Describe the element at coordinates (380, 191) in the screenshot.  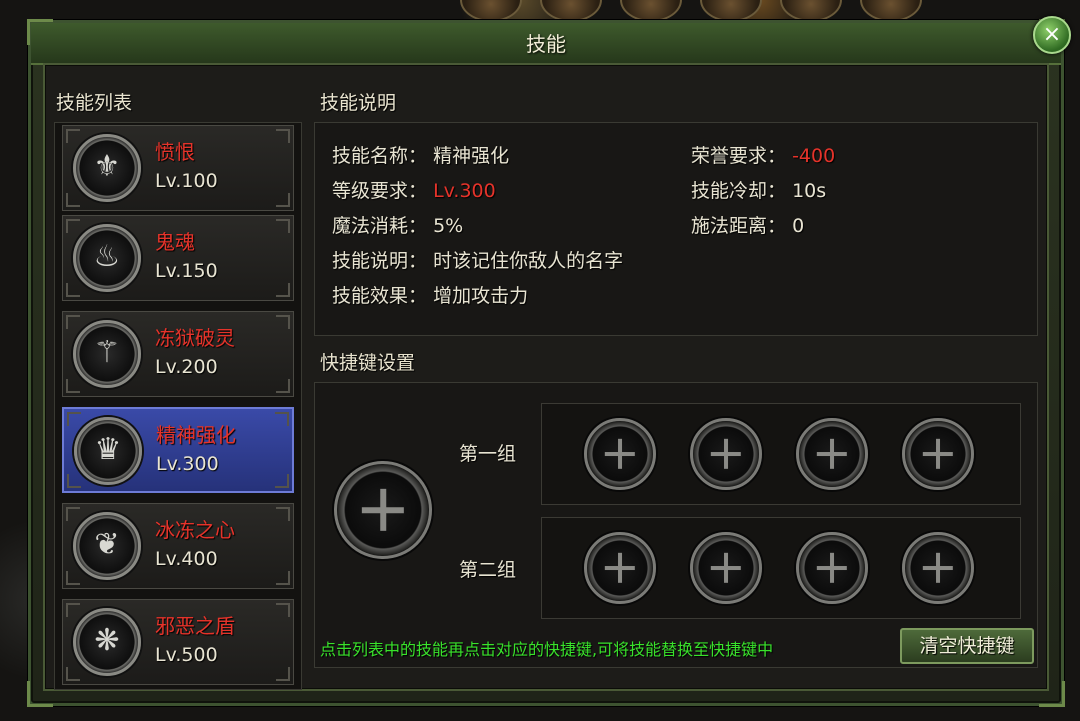
I see `level-req-label: 等级要求：` at that location.